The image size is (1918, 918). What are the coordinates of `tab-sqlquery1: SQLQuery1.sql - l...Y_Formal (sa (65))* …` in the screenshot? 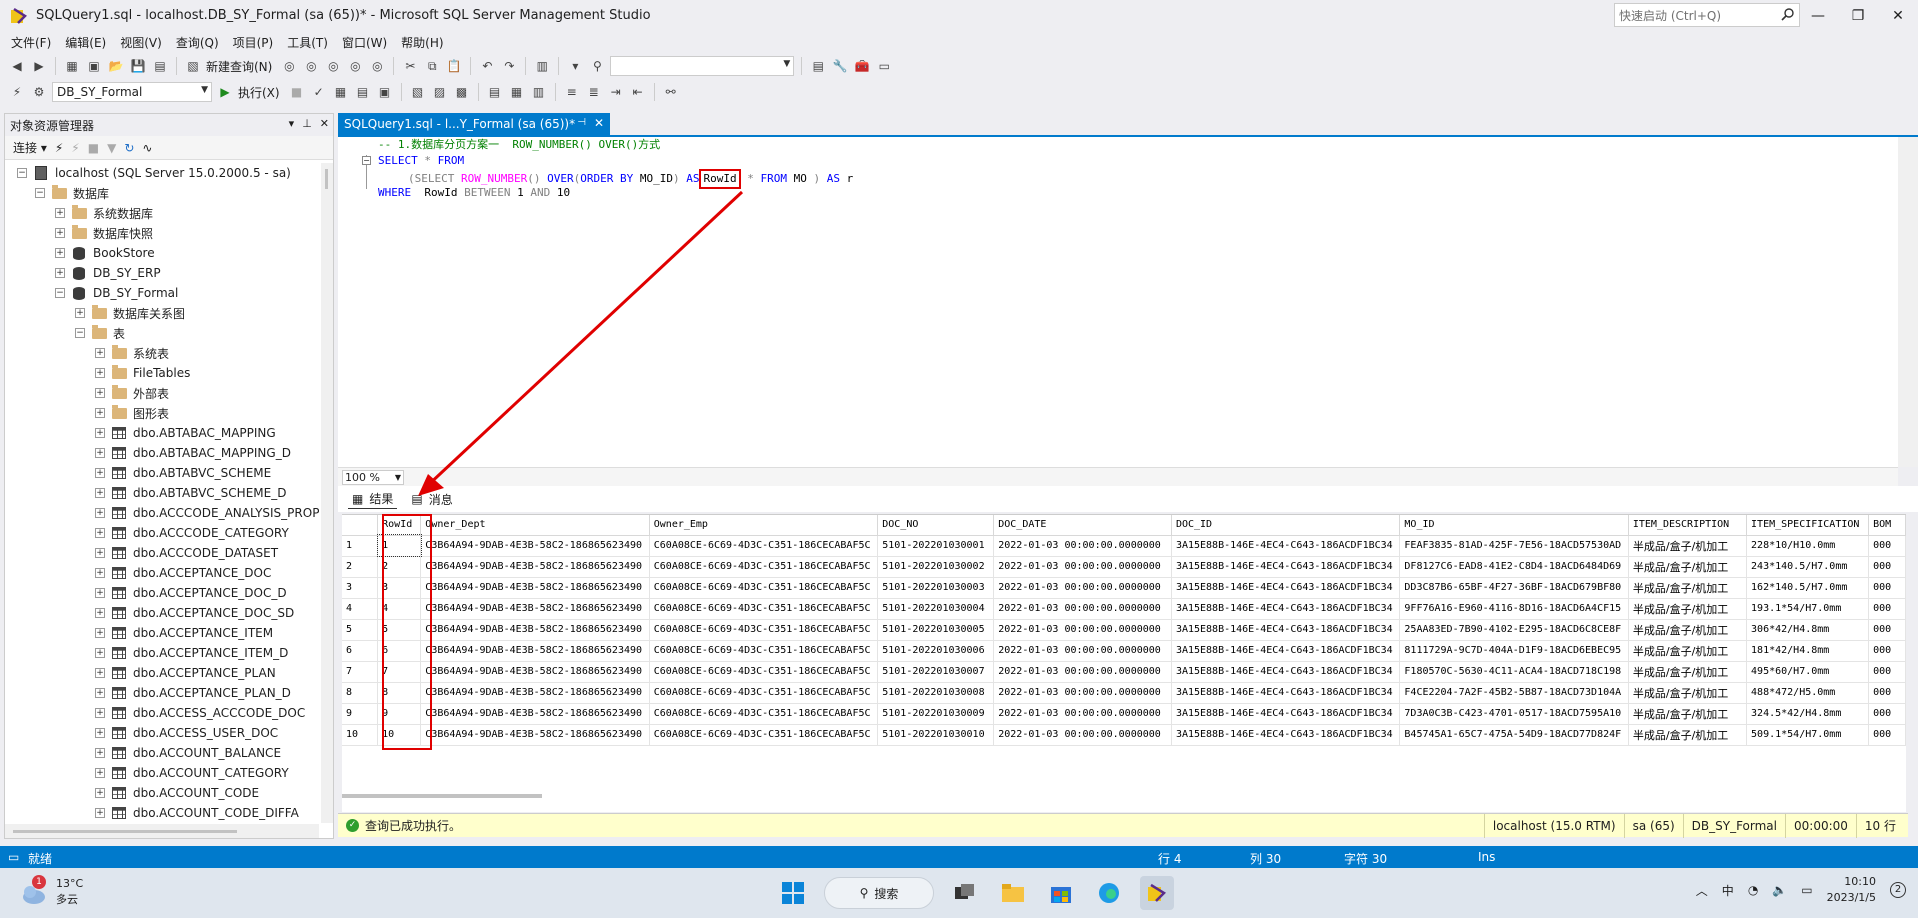 It's located at (474, 124).